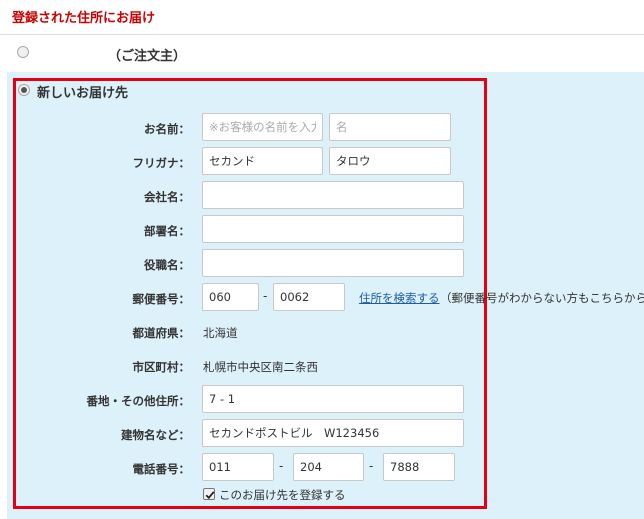  I want to click on register-checkbox-label: このお届け先を登録する, so click(282, 495).